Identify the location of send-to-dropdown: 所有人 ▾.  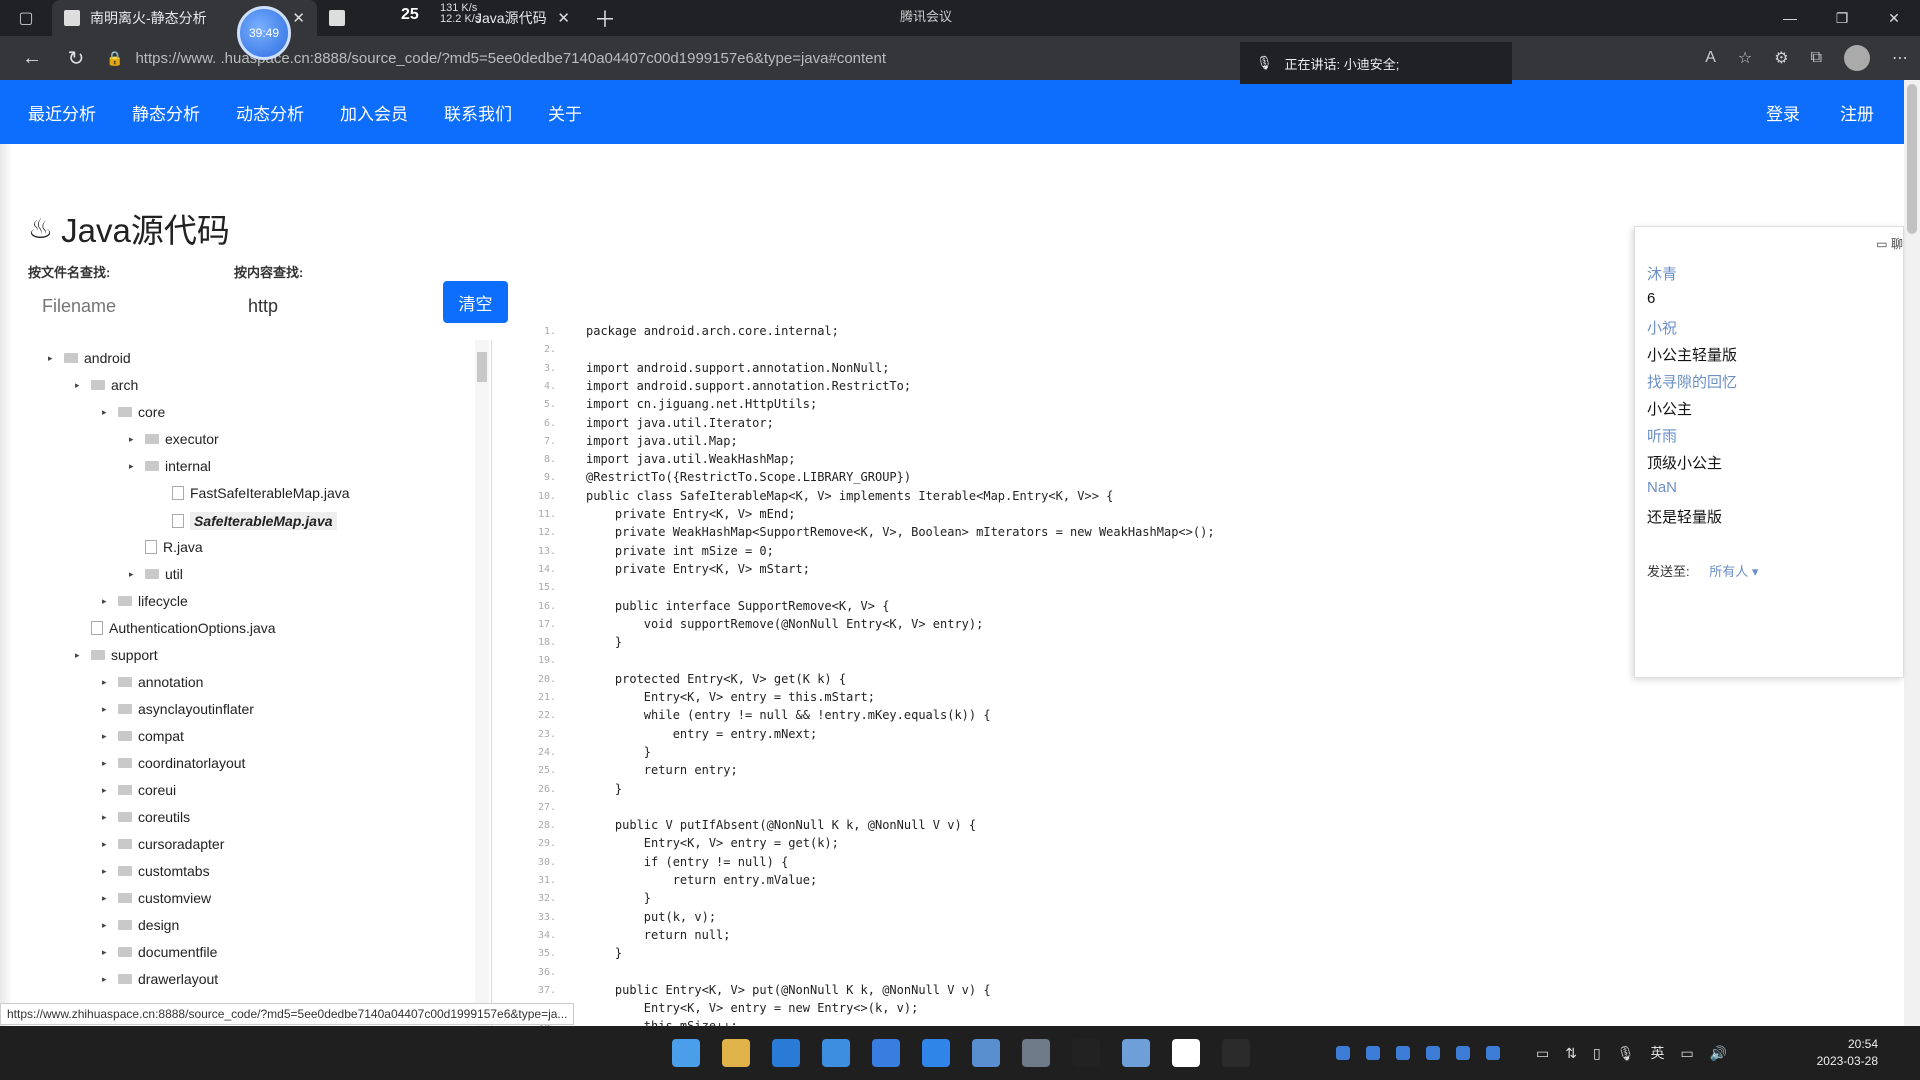
(1733, 571).